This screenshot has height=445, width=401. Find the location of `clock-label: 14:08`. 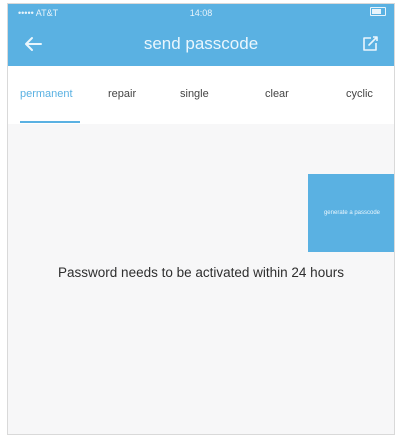

clock-label: 14:08 is located at coordinates (201, 13).